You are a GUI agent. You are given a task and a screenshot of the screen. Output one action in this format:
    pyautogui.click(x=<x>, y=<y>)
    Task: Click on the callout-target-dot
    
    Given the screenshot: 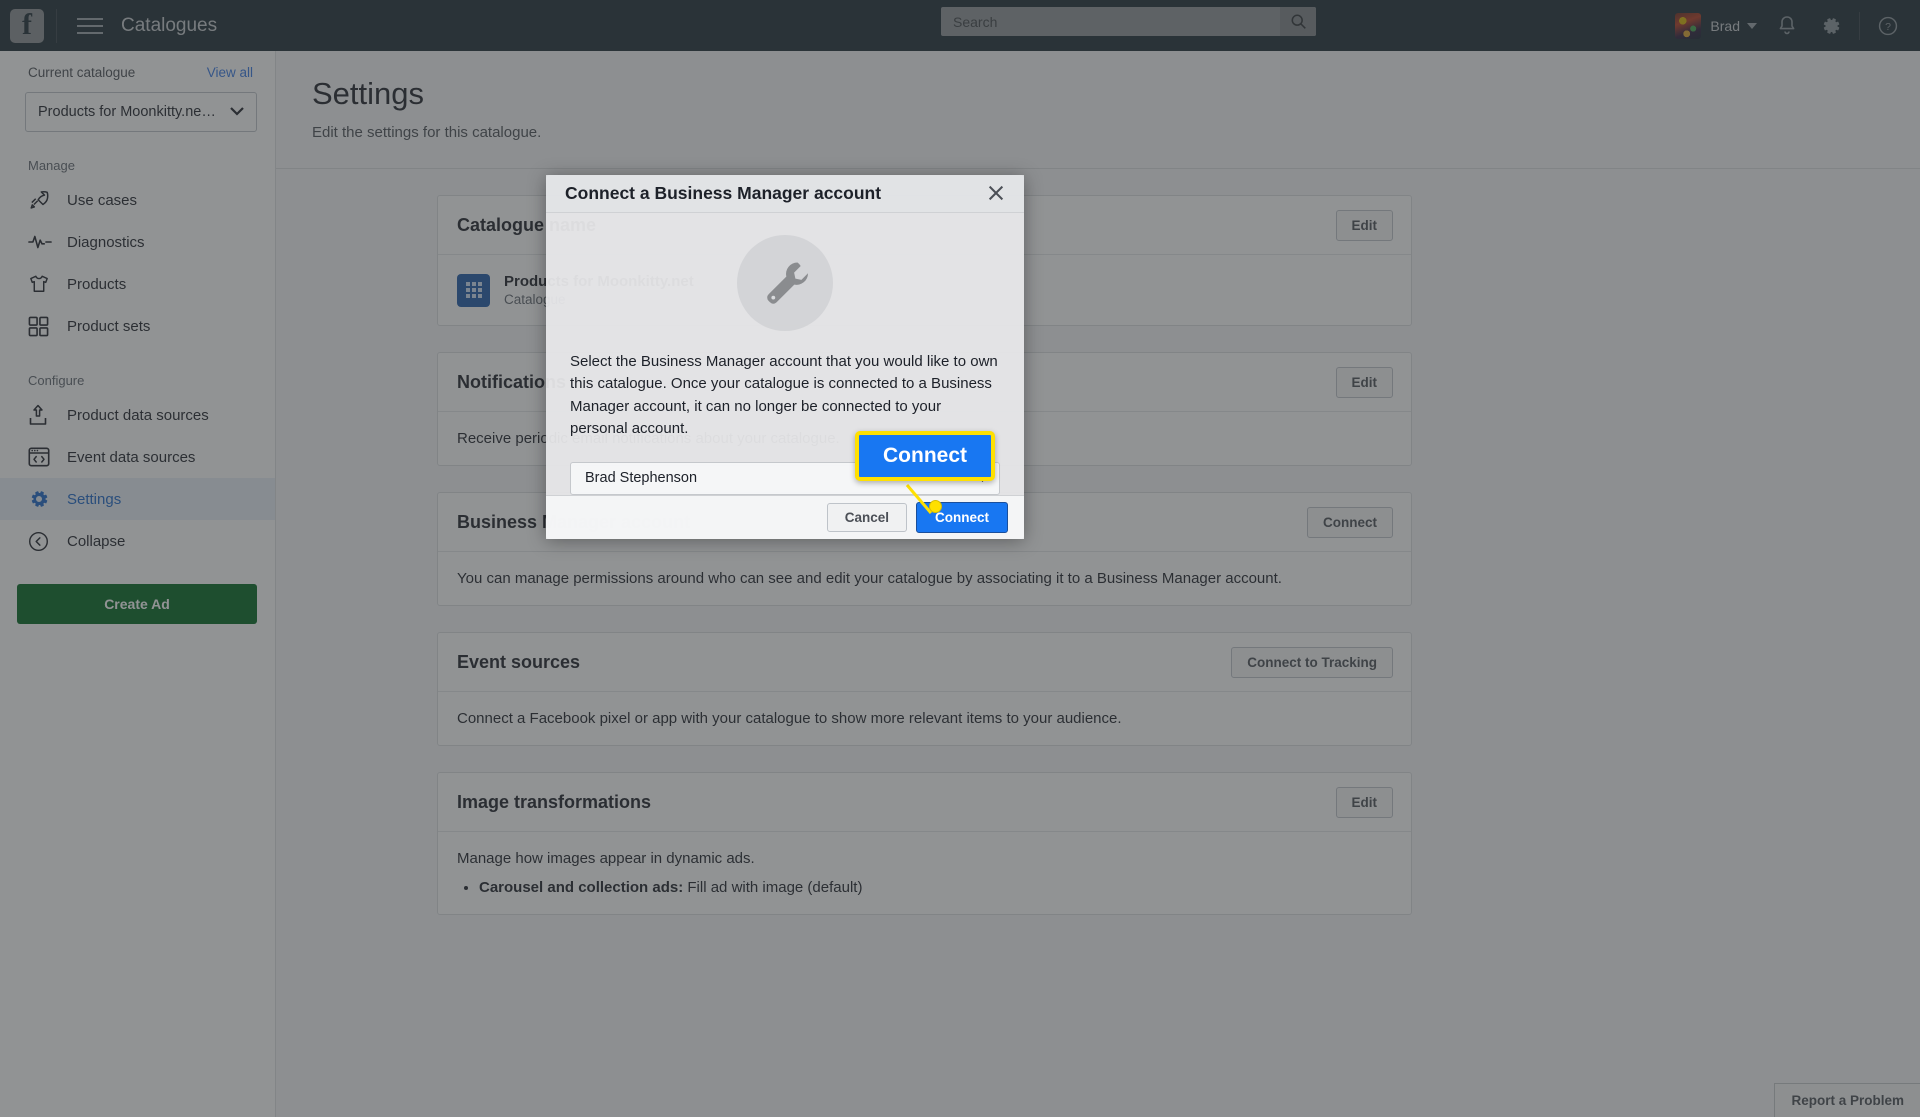 What is the action you would take?
    pyautogui.click(x=935, y=506)
    